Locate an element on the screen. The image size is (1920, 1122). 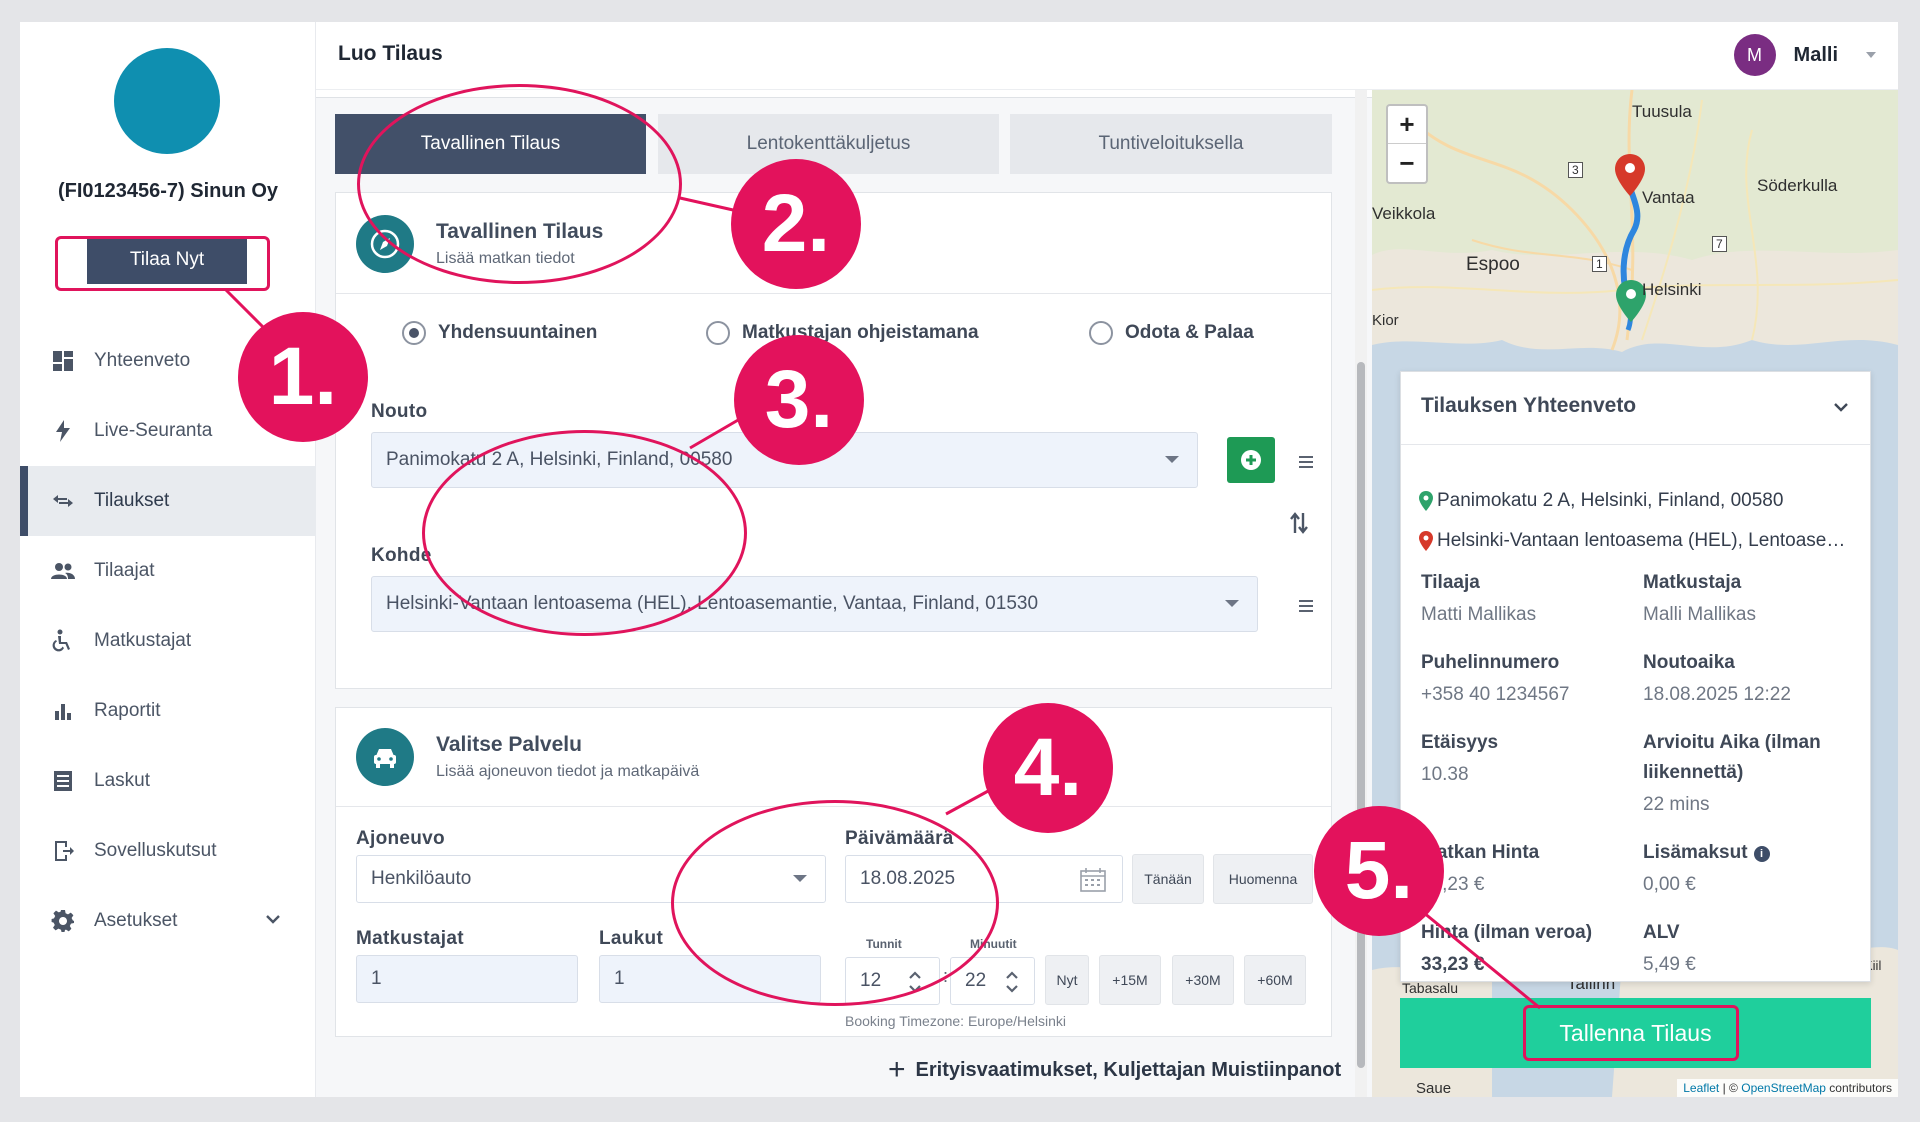
card-title: Tavallinen Tilaus is located at coordinates (520, 231).